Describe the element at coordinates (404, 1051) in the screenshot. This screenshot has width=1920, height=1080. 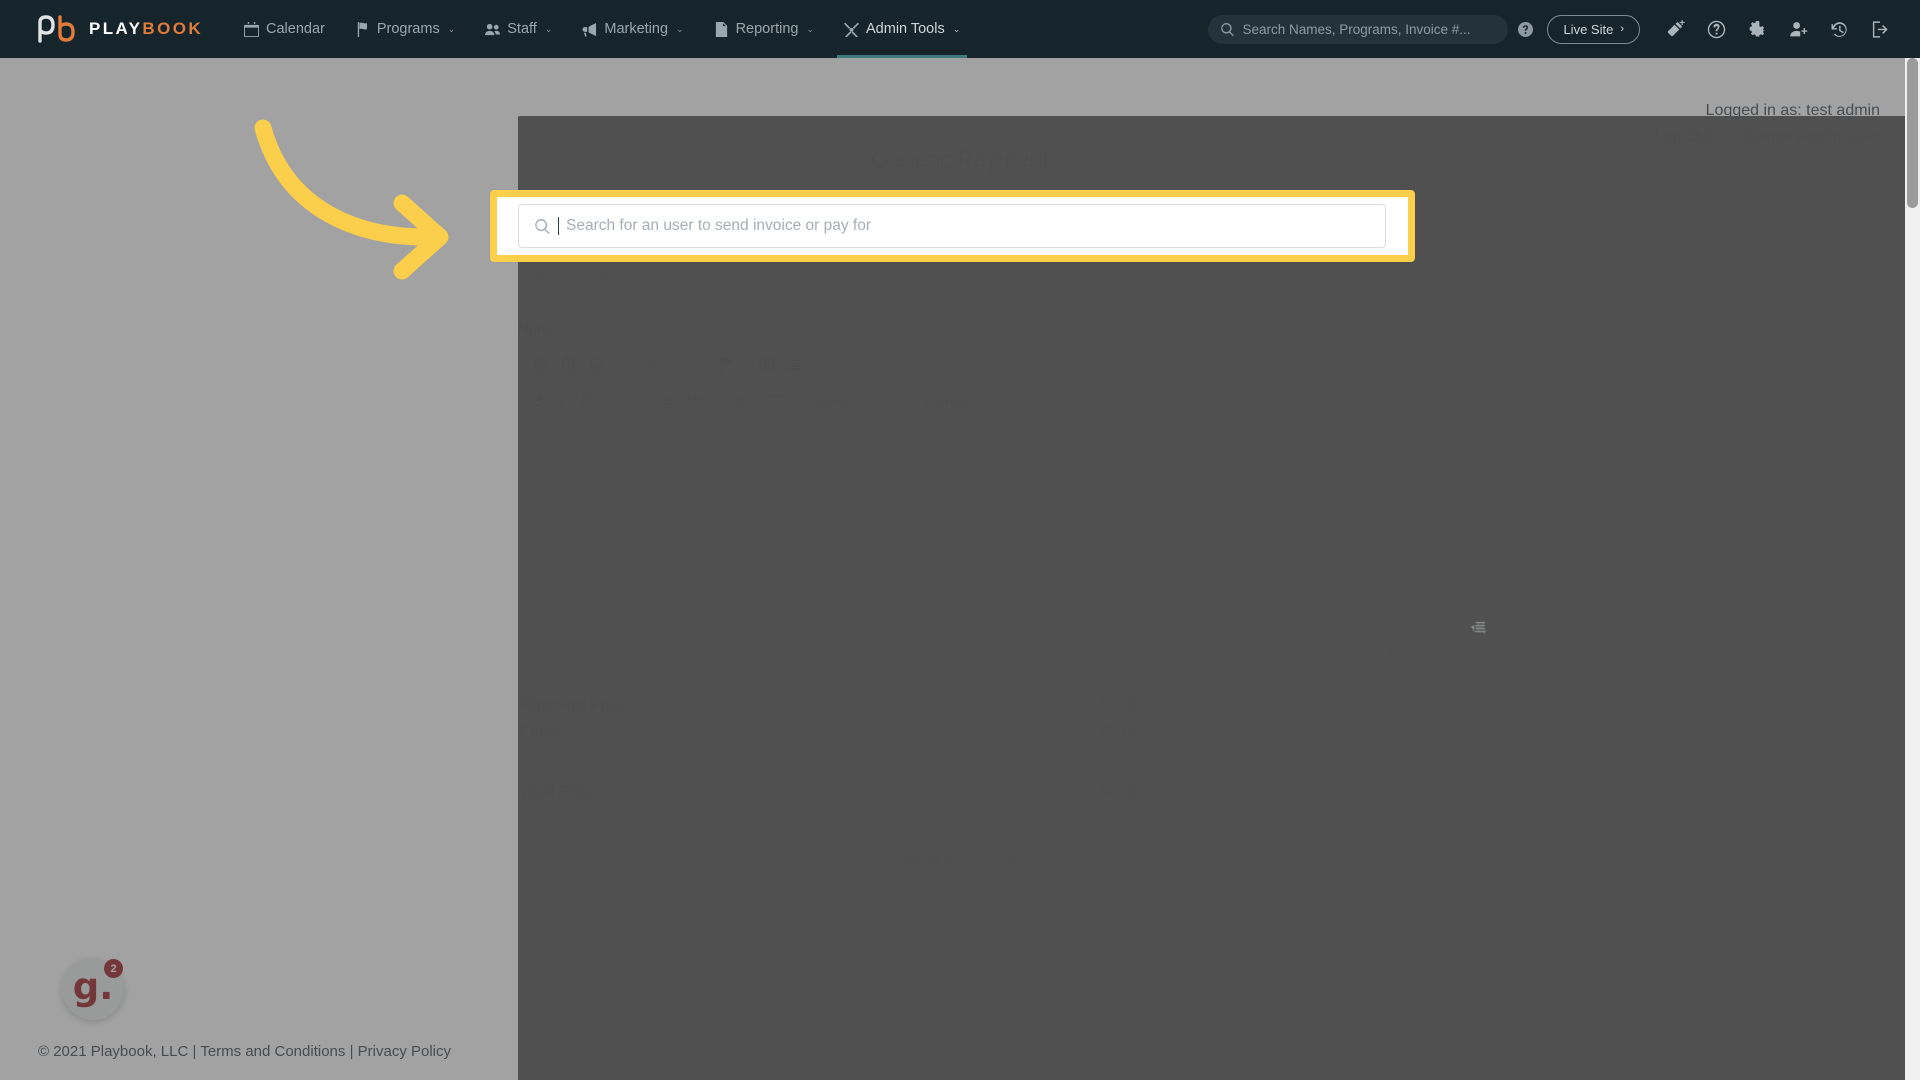
I see `privacy-policy-link: Privacy Policy` at that location.